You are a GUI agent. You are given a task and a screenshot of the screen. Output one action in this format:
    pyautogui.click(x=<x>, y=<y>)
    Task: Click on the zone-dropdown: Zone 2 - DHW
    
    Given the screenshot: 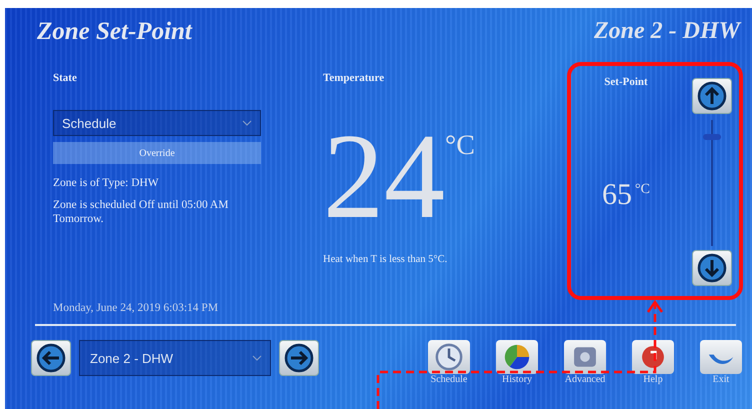 What is the action you would take?
    pyautogui.click(x=175, y=358)
    